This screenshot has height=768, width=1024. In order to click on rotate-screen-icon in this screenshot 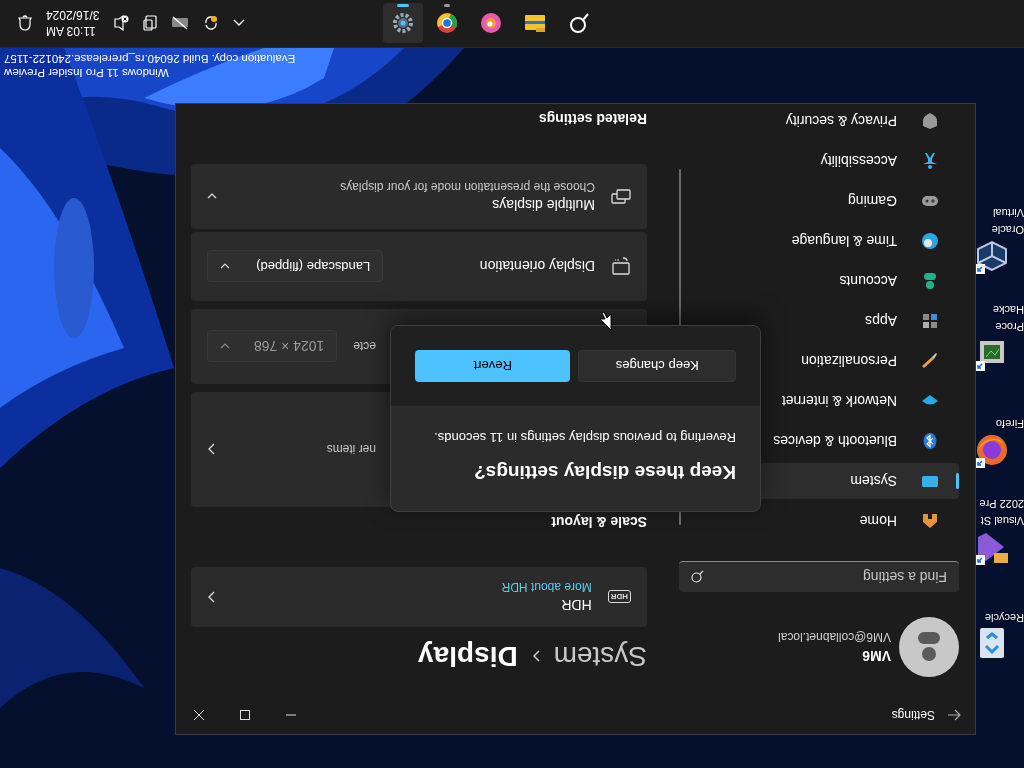, I will do `click(621, 266)`.